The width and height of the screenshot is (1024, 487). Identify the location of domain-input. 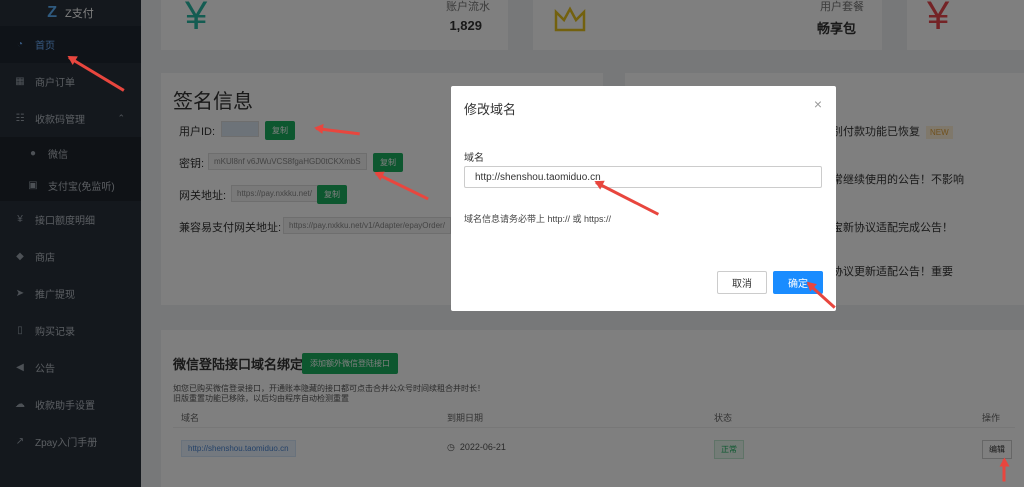
(643, 177).